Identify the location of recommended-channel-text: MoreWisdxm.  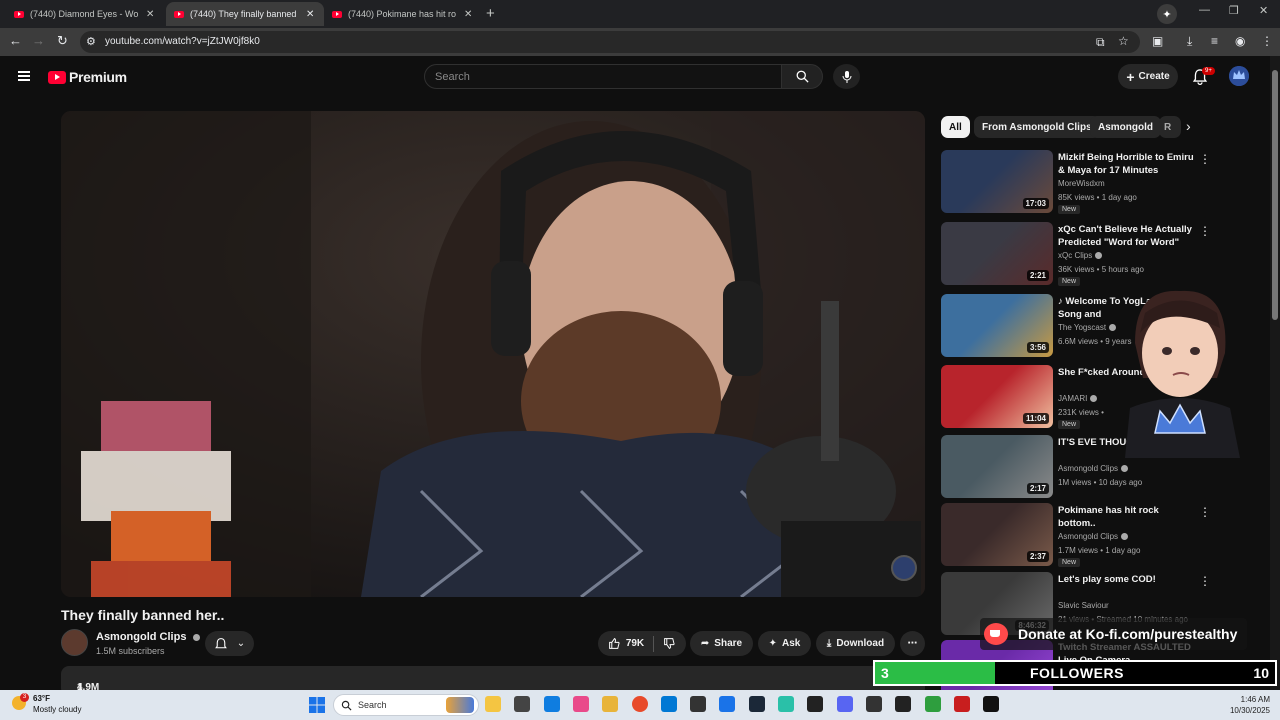
(1081, 183).